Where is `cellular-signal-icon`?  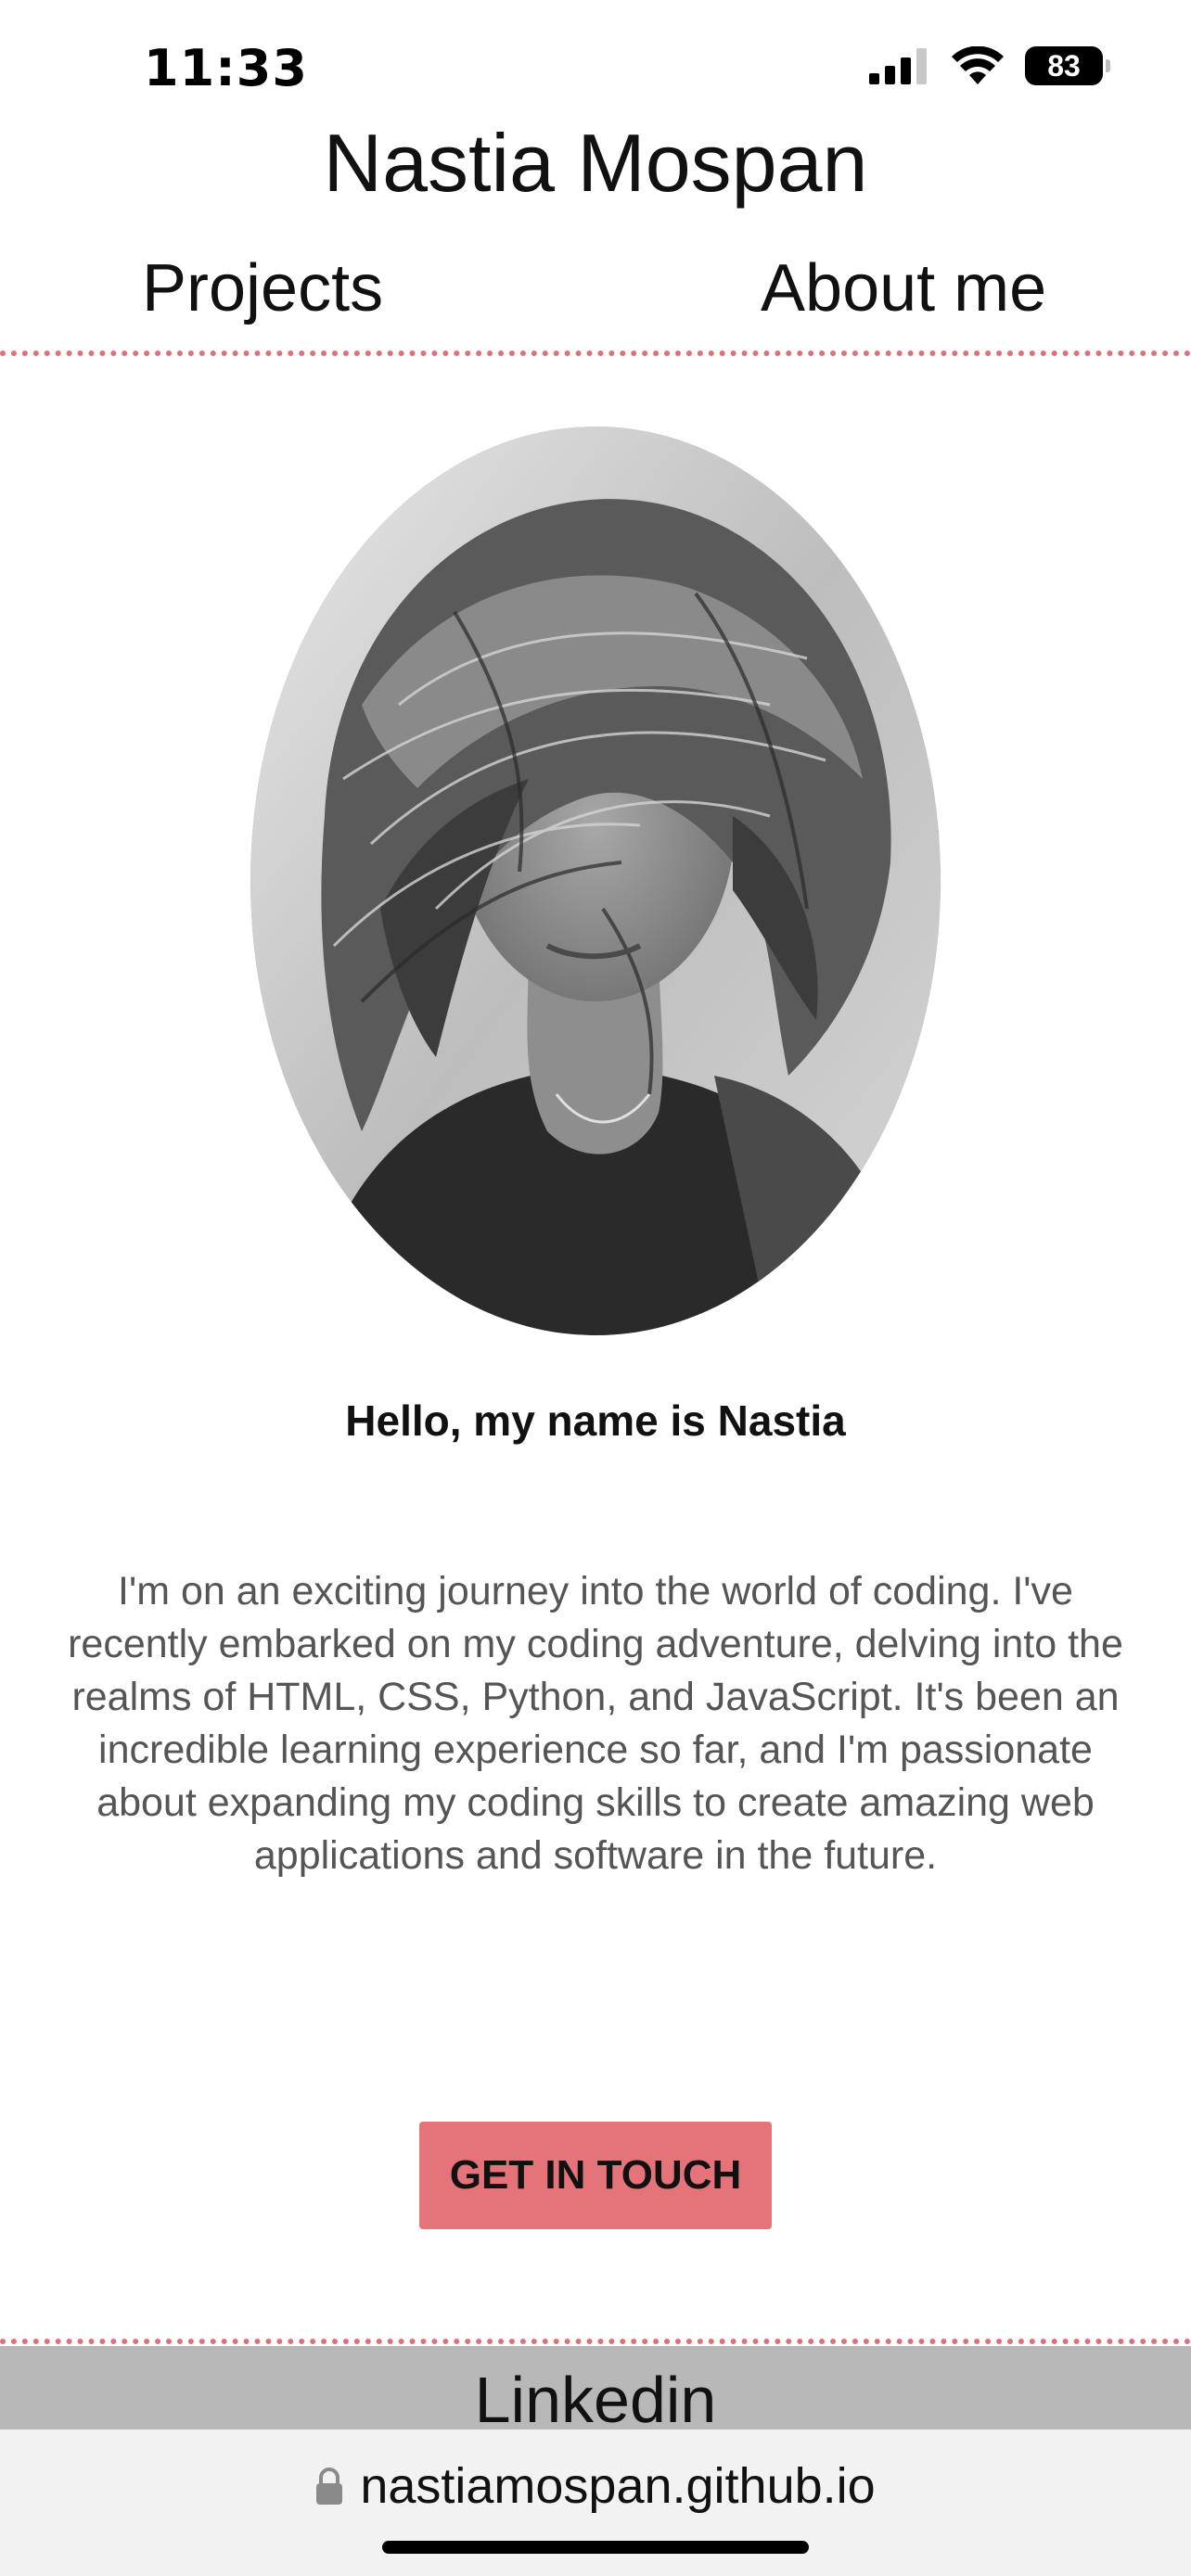
cellular-signal-icon is located at coordinates (898, 66).